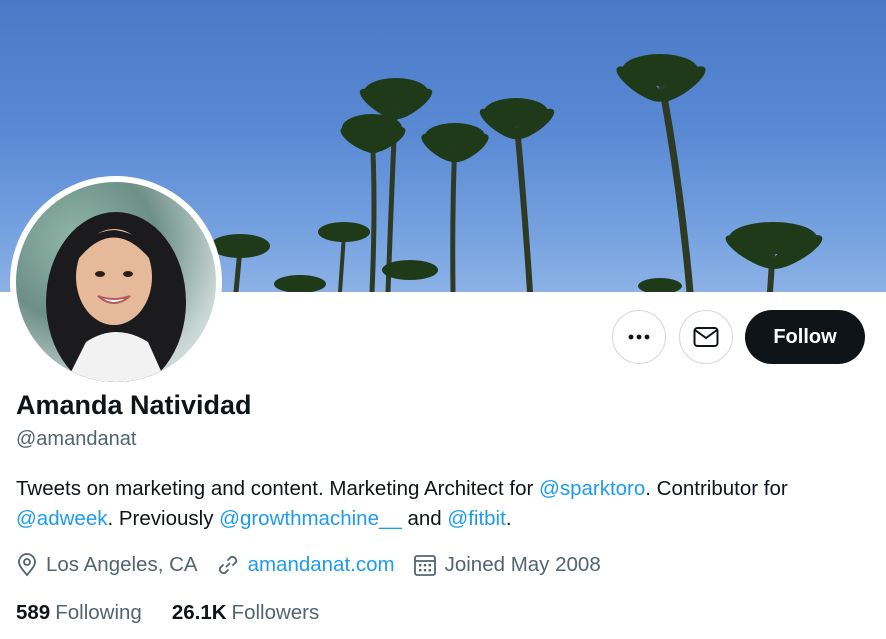  What do you see at coordinates (424, 518) in the screenshot?
I see `bio-text: and` at bounding box center [424, 518].